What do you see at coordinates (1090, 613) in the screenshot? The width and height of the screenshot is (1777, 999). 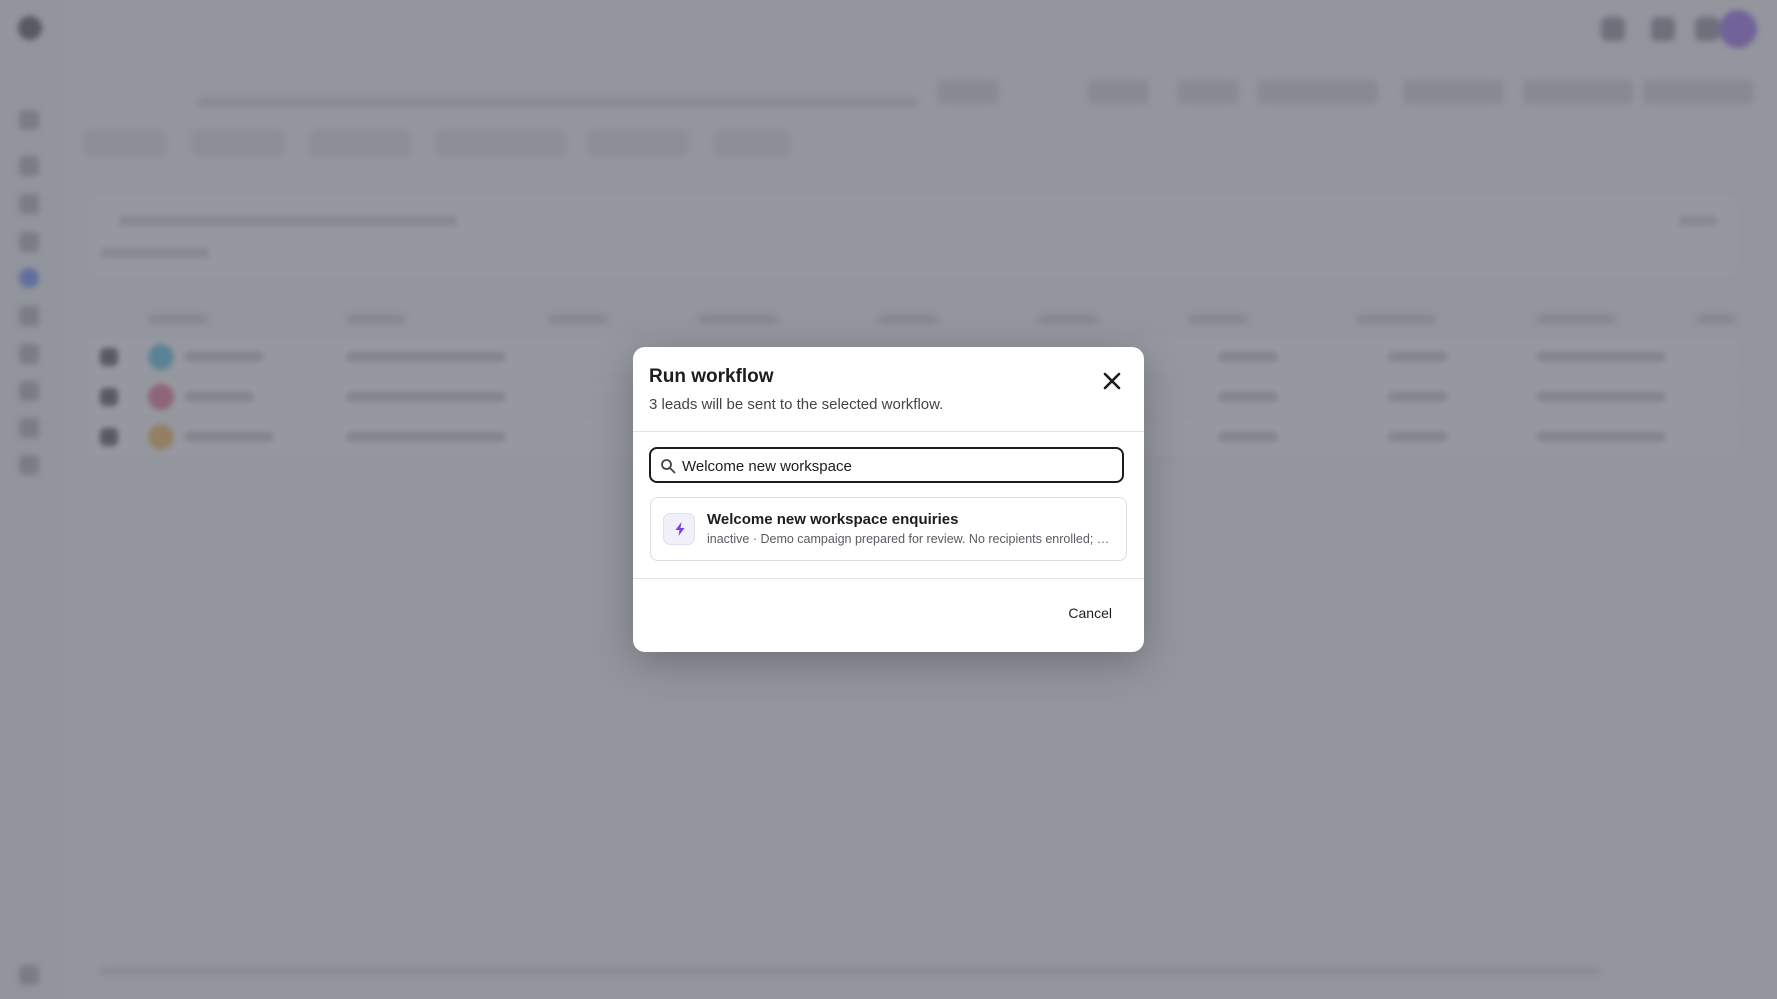 I see `cancel-button: Cancel` at bounding box center [1090, 613].